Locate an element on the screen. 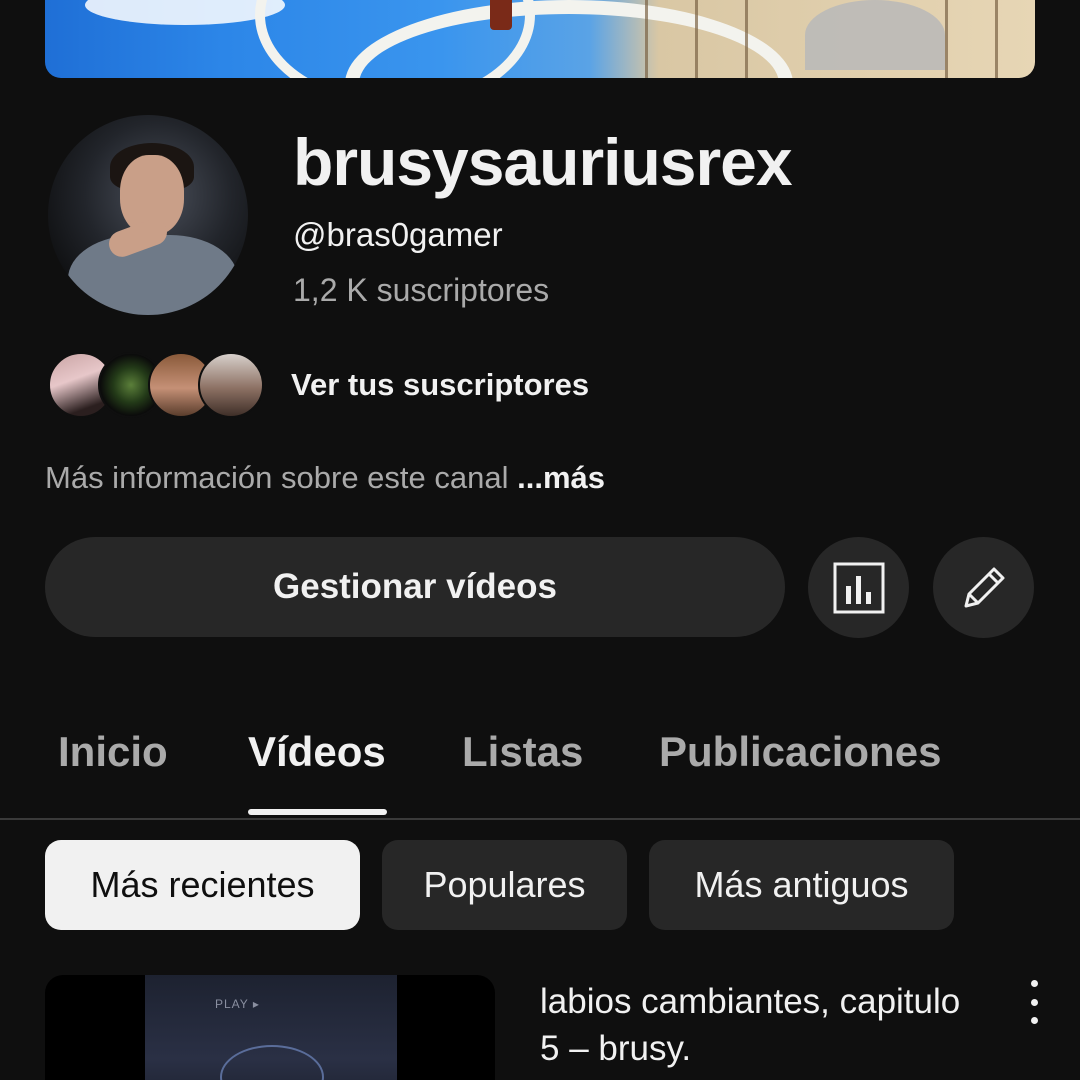 The width and height of the screenshot is (1080, 1080). analytics-icon is located at coordinates (858, 587).